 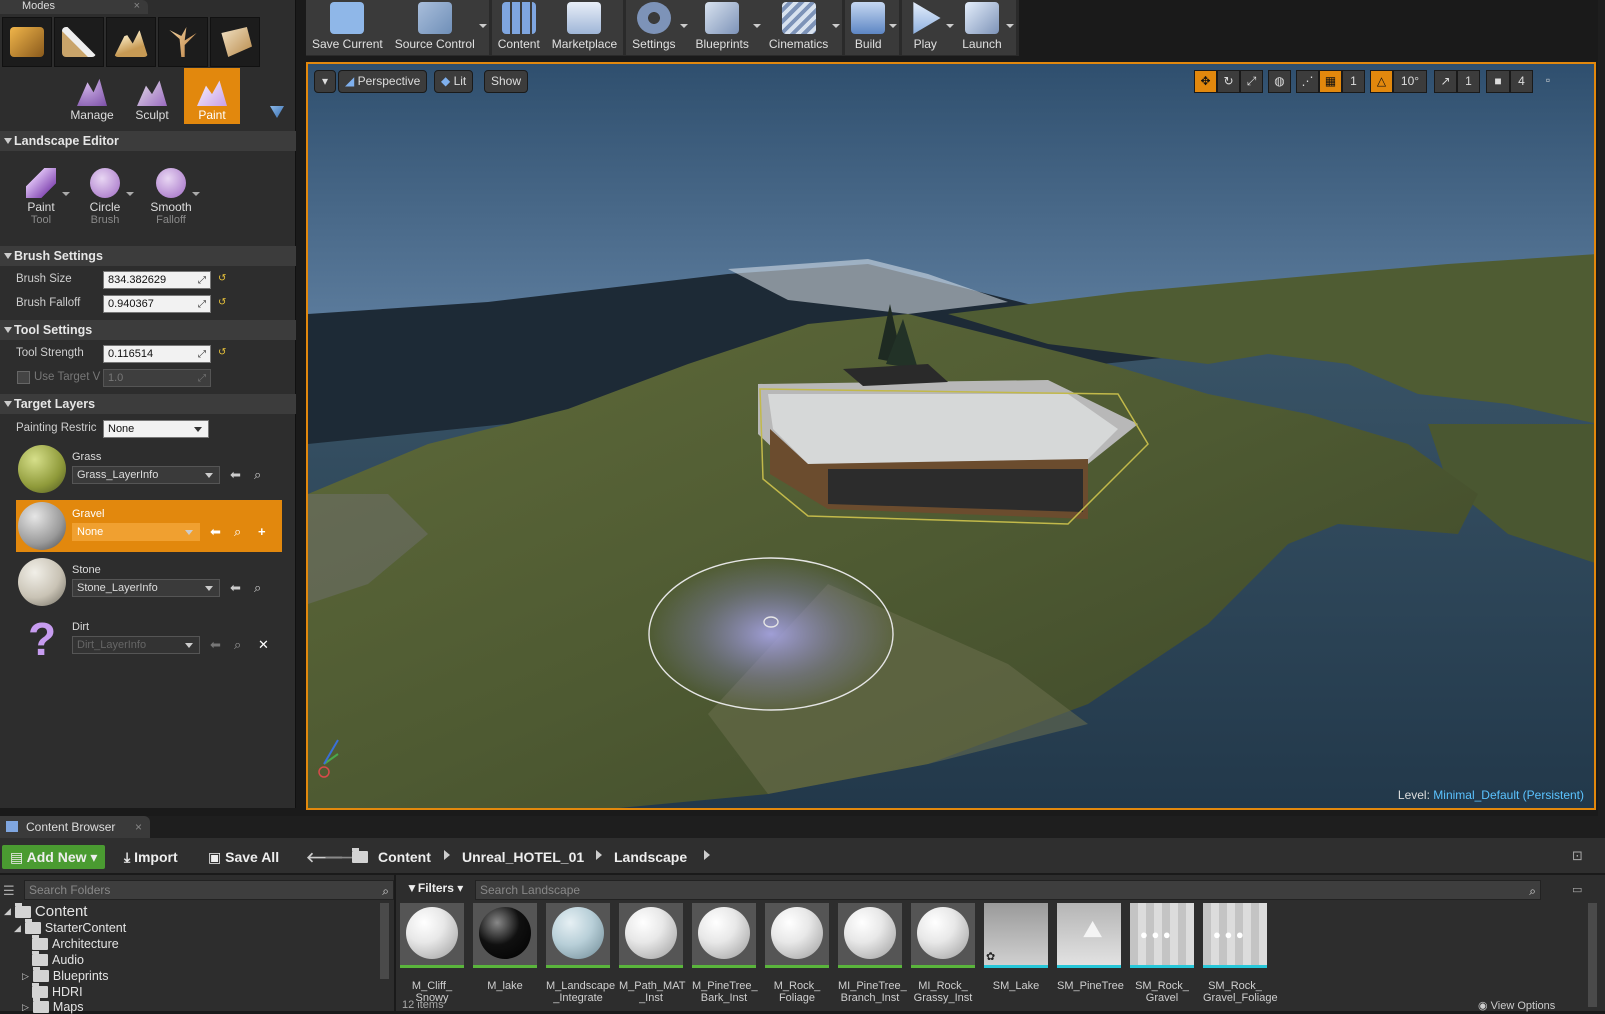 I want to click on build-button: Build, so click(x=872, y=27).